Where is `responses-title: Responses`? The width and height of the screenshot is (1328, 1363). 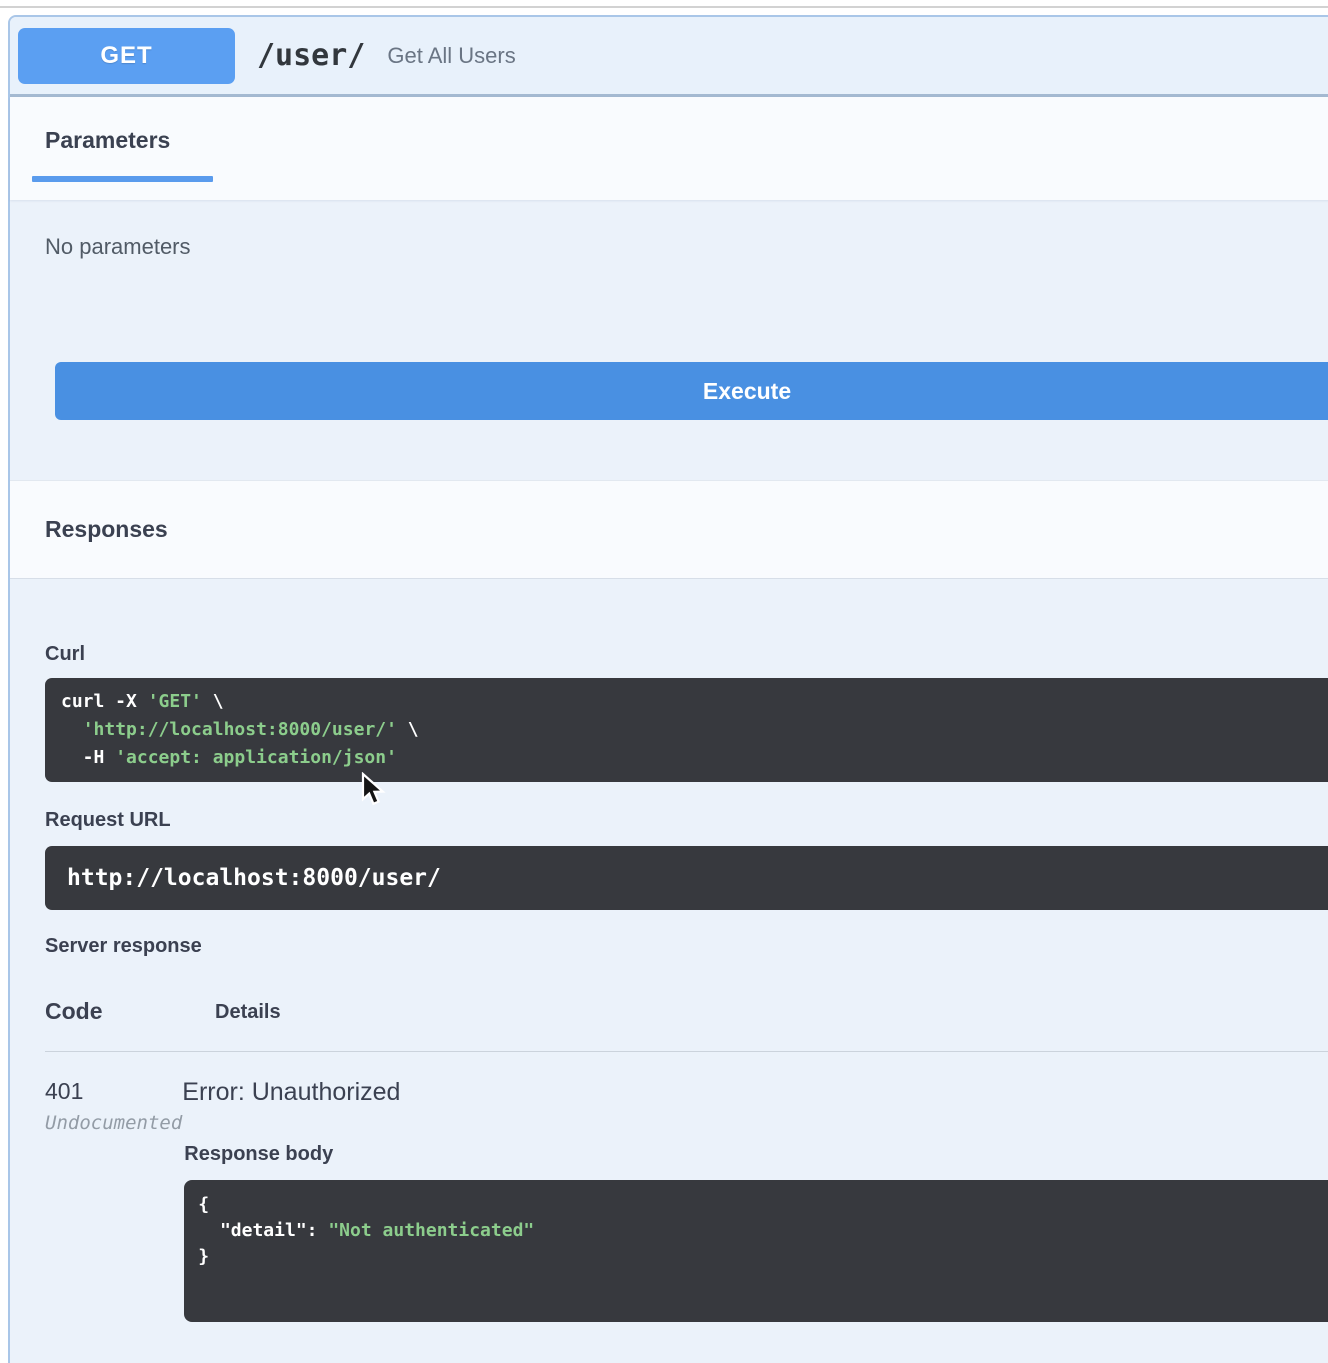
responses-title: Responses is located at coordinates (106, 529).